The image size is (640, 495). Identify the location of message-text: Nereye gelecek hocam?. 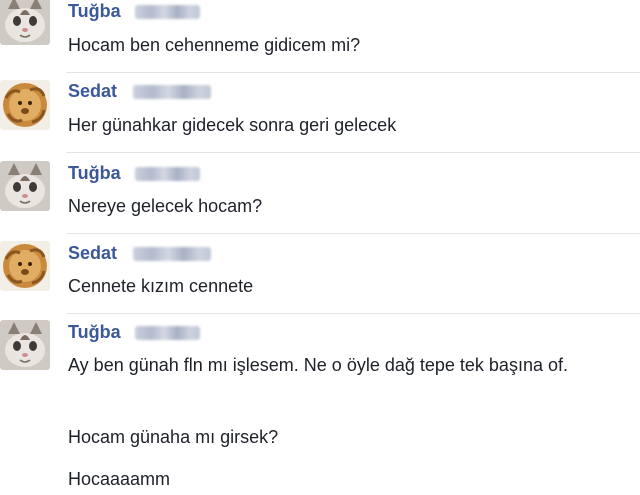
(165, 206).